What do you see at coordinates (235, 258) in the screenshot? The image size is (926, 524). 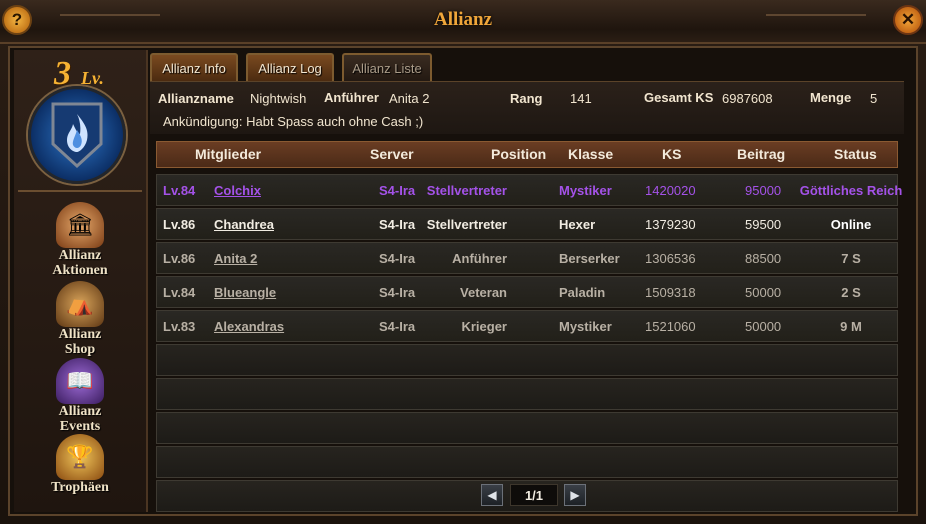 I see `cell-name: Anita 2` at bounding box center [235, 258].